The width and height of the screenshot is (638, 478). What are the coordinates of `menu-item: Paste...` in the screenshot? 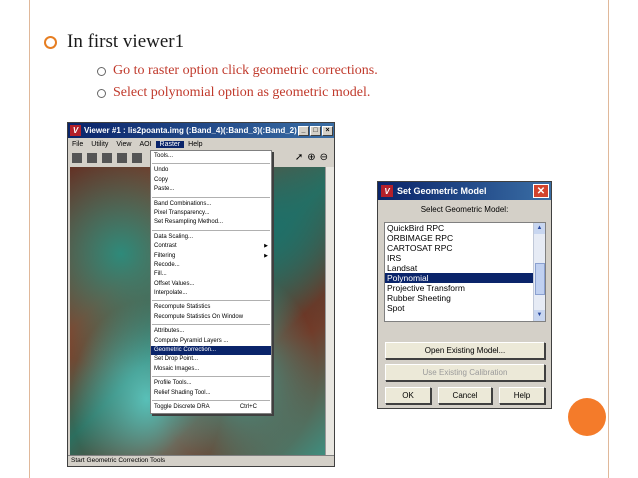 It's located at (211, 189).